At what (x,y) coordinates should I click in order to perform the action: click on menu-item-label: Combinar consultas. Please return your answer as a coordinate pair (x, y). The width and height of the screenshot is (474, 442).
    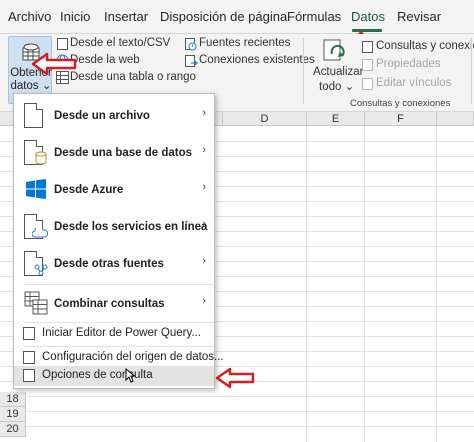
    Looking at the image, I should click on (109, 304).